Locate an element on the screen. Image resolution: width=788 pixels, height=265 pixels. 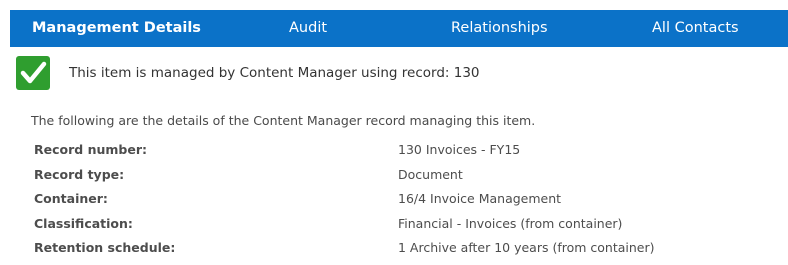
detail-row-container: Container: 16/4 Invoice Management is located at coordinates (404, 203).